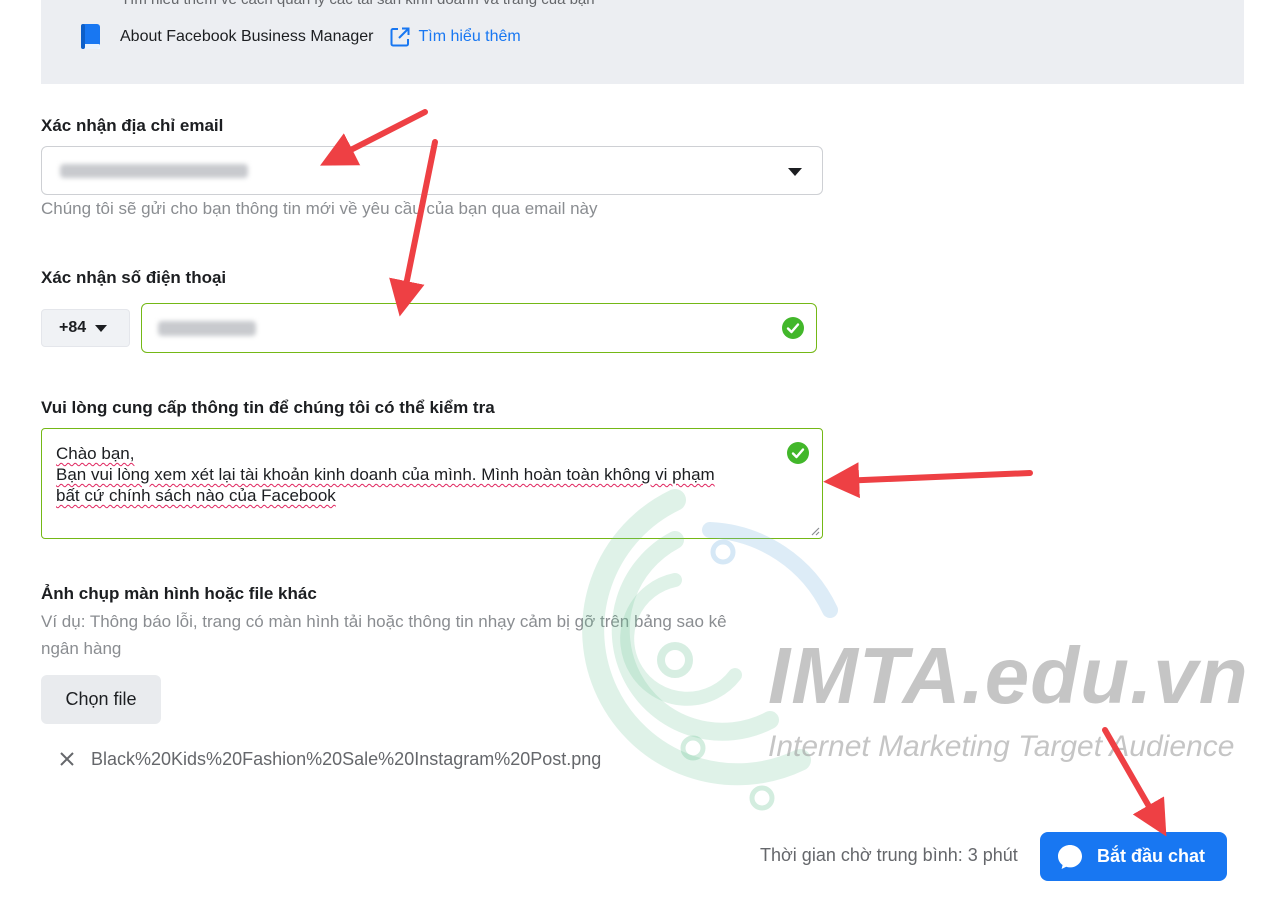 This screenshot has width=1270, height=897. What do you see at coordinates (1001, 746) in the screenshot?
I see `watermark-subtitle: Internet Marketing Target Audience` at bounding box center [1001, 746].